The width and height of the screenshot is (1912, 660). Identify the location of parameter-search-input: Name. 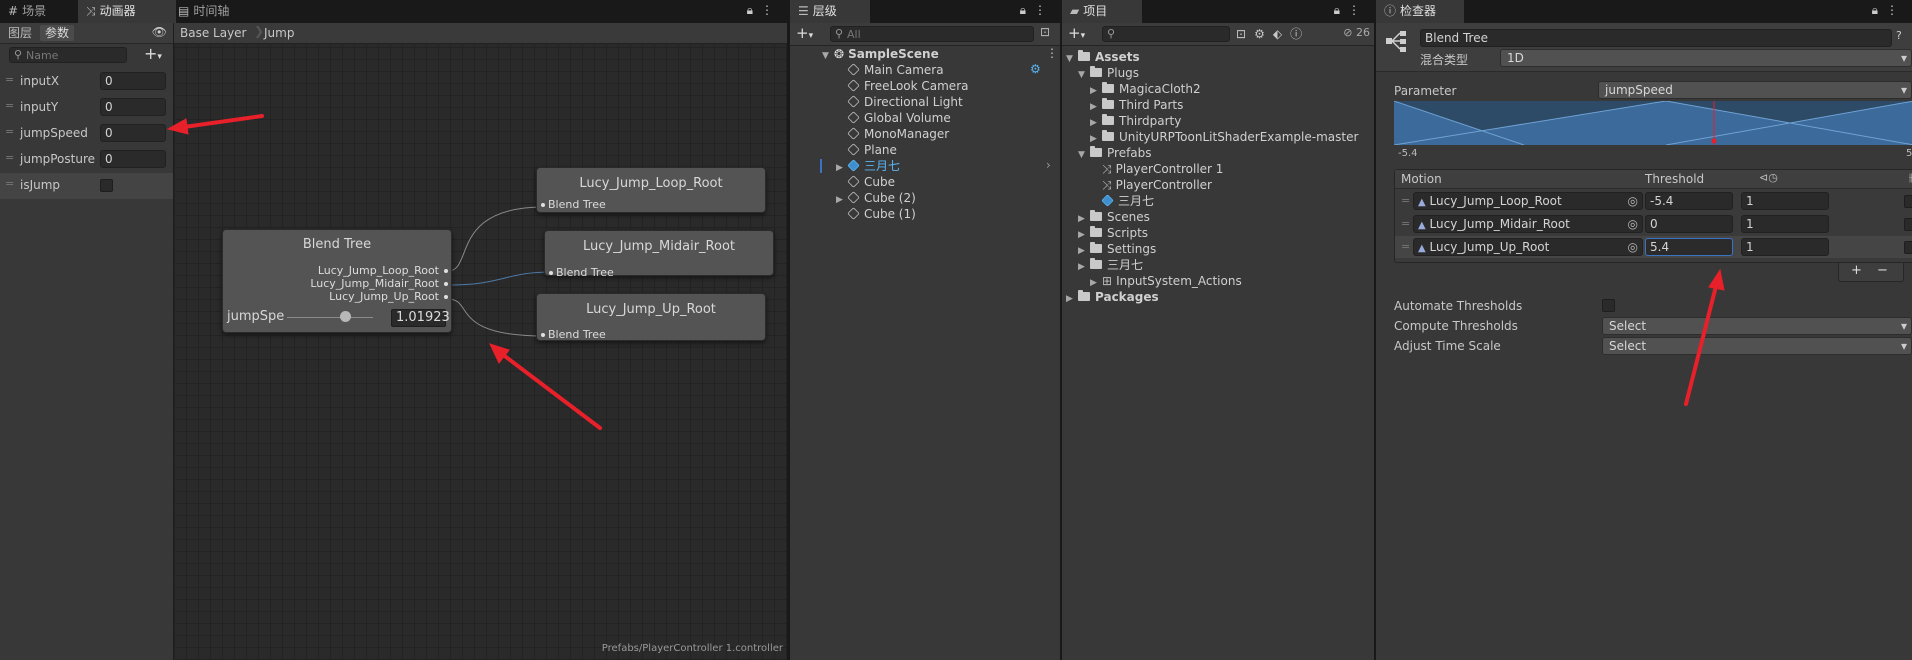
(68, 55).